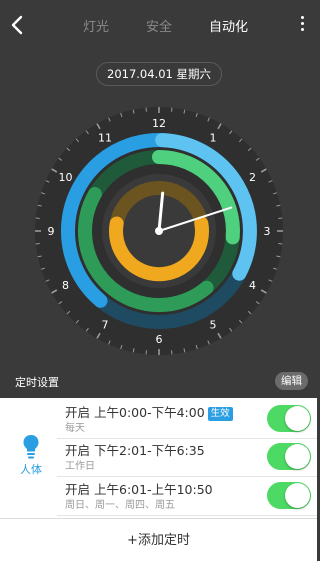 Image resolution: width=320 pixels, height=561 pixels. Describe the element at coordinates (120, 505) in the screenshot. I see `timer-repeat: 周日、周一、周四、周五` at that location.